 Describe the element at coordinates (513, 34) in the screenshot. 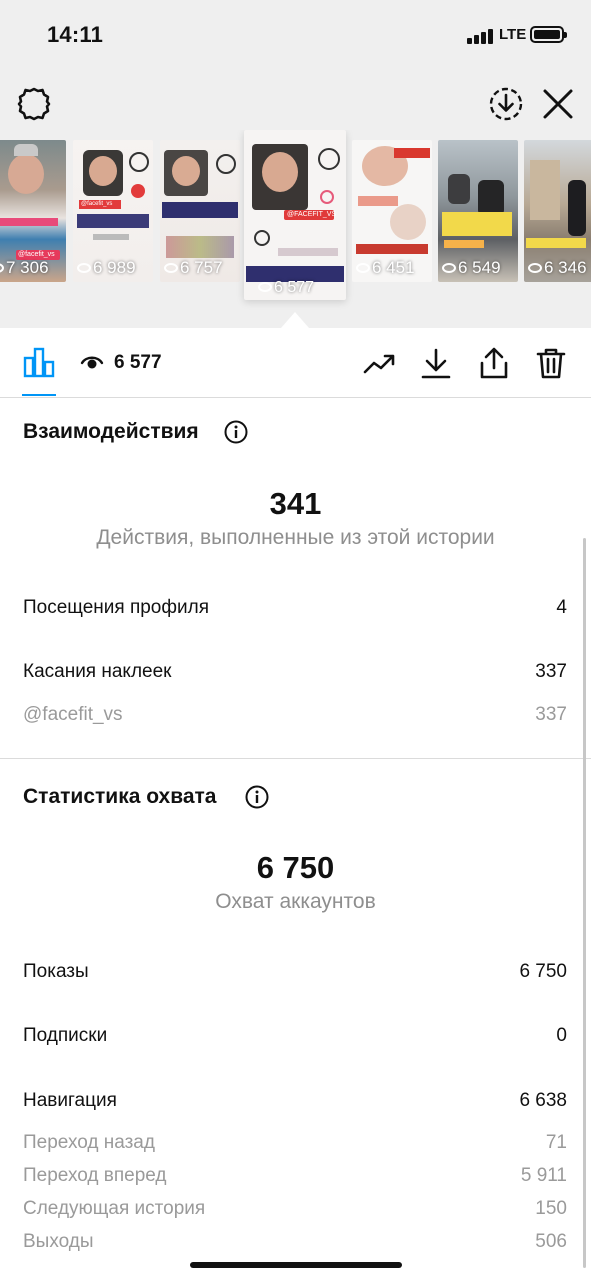

I see `network-label: LTE` at that location.